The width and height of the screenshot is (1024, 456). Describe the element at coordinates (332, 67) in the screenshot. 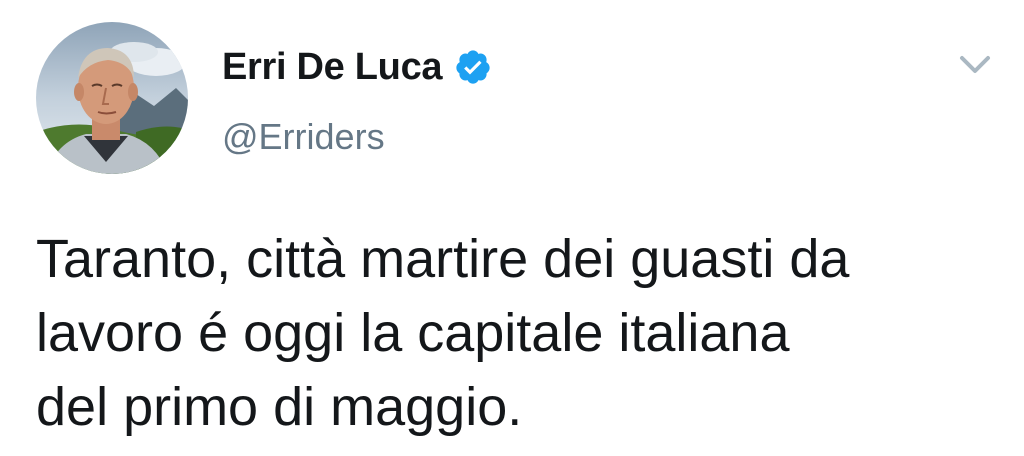

I see `author-display-name: Erri De Luca` at that location.